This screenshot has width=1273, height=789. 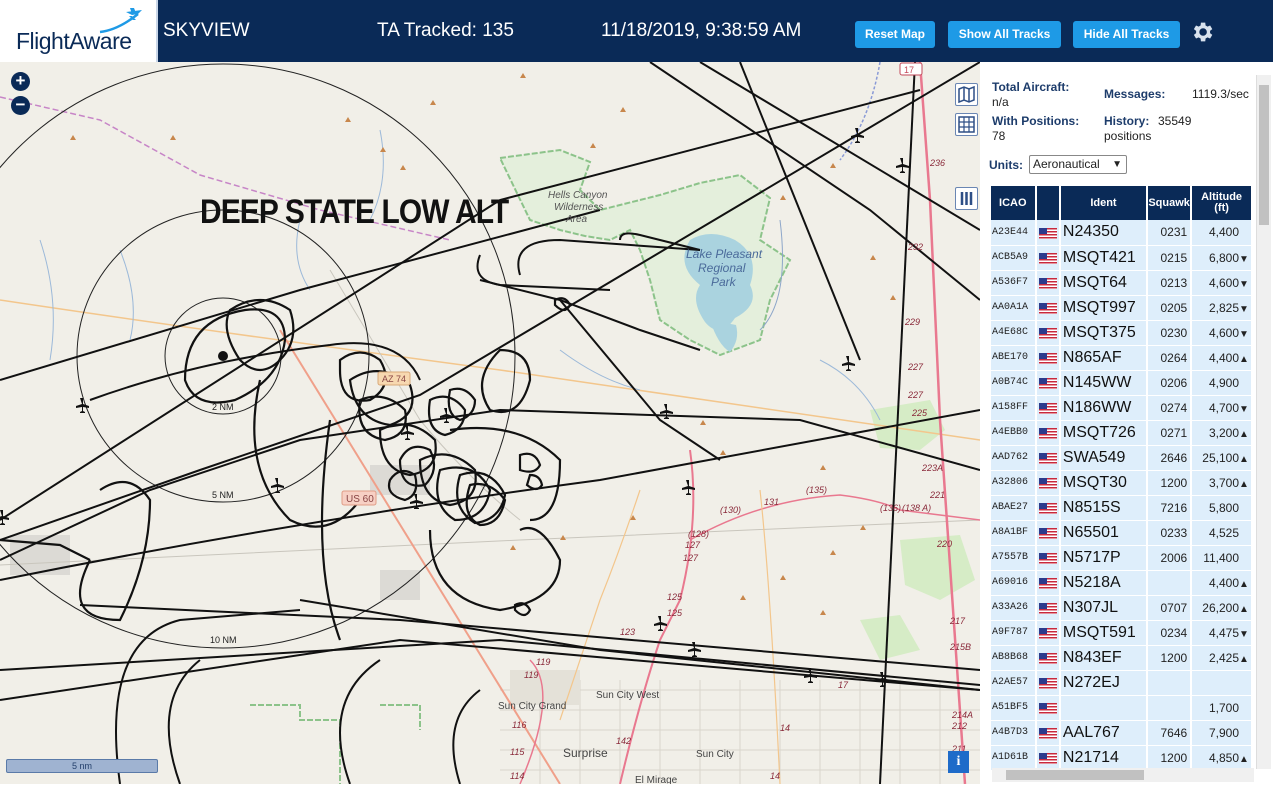 I want to click on squawk-cell: 0234, so click(x=1170, y=633).